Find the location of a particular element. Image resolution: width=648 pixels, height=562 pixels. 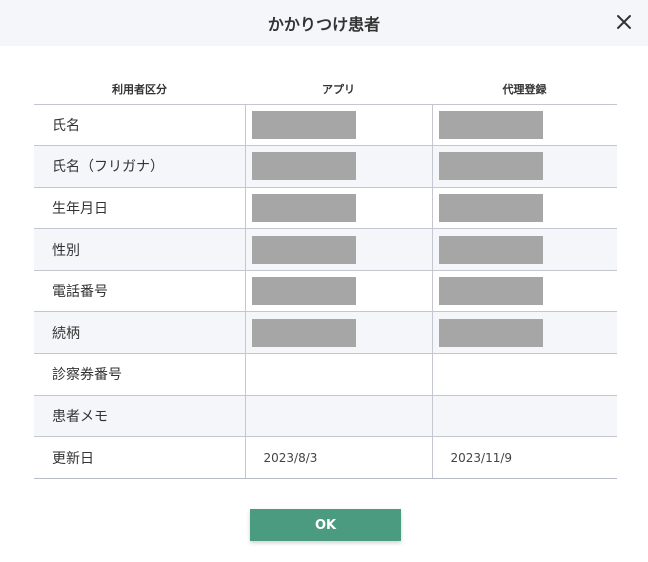

table-row: 患者メモ is located at coordinates (325, 416).